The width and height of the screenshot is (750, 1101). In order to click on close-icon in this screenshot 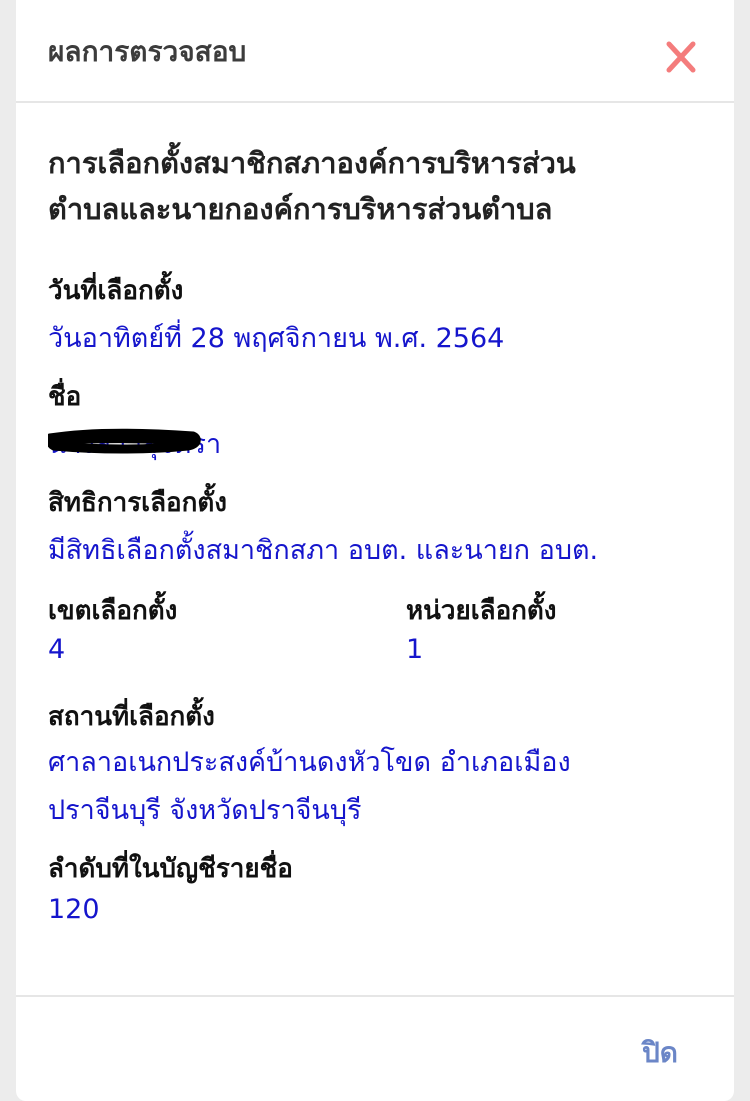, I will do `click(681, 57)`.